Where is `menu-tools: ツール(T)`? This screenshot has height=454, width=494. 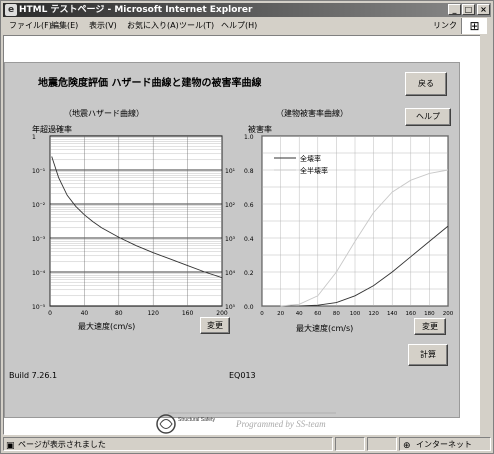 menu-tools: ツール(T) is located at coordinates (196, 26).